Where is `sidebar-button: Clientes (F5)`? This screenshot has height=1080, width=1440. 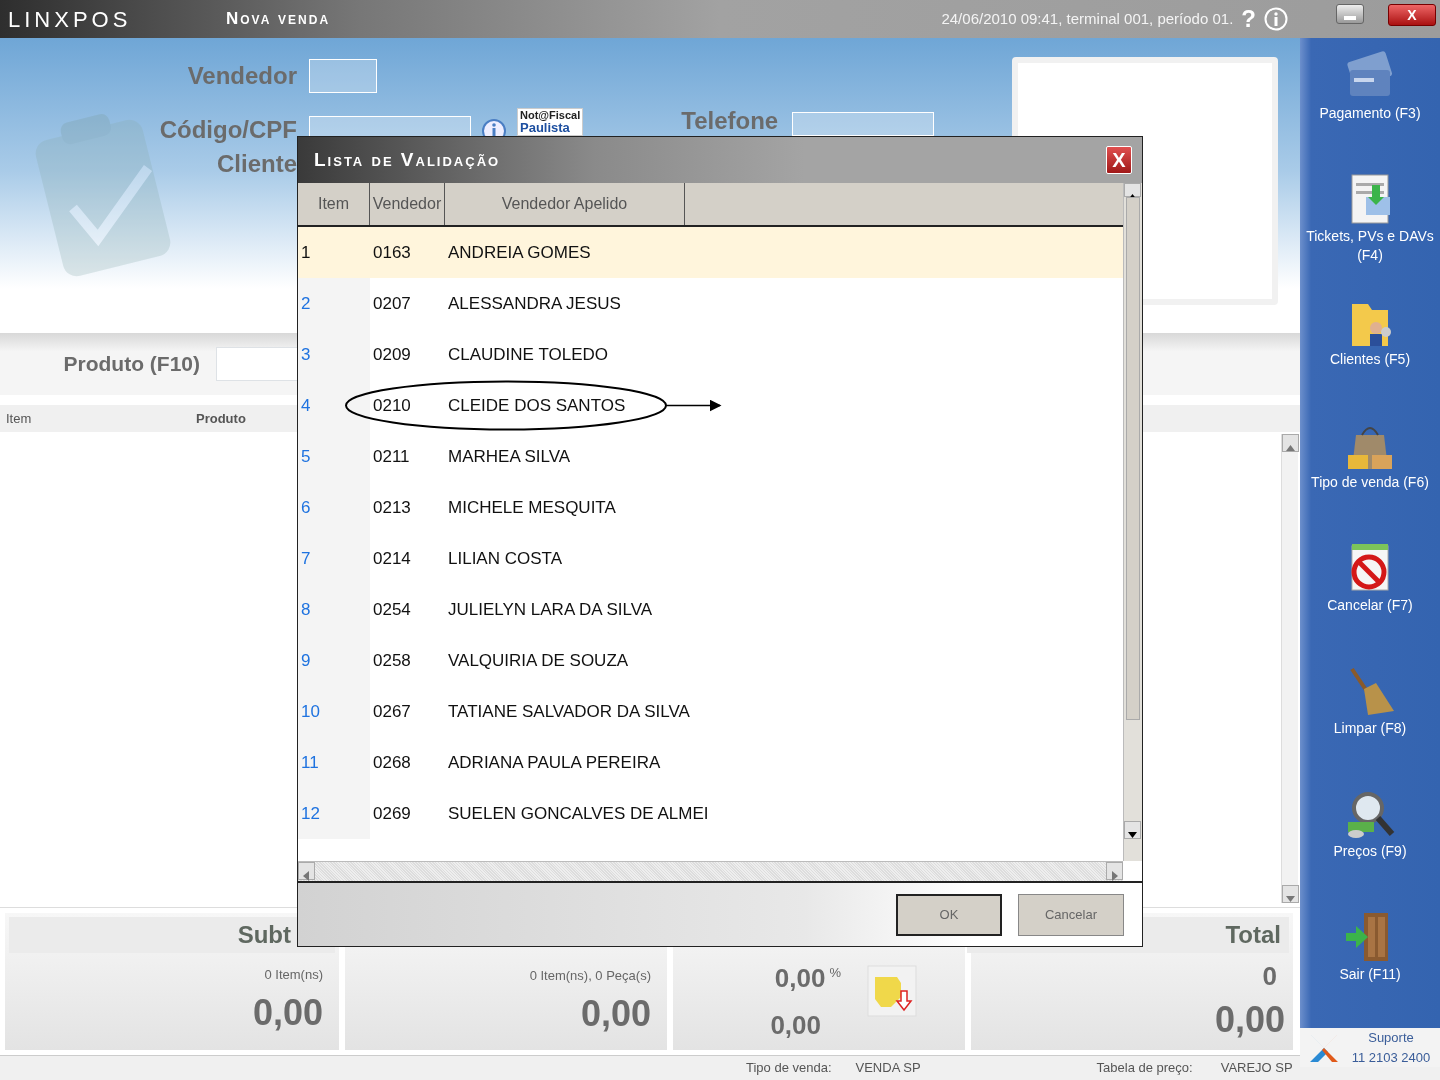 sidebar-button: Clientes (F5) is located at coordinates (1370, 351).